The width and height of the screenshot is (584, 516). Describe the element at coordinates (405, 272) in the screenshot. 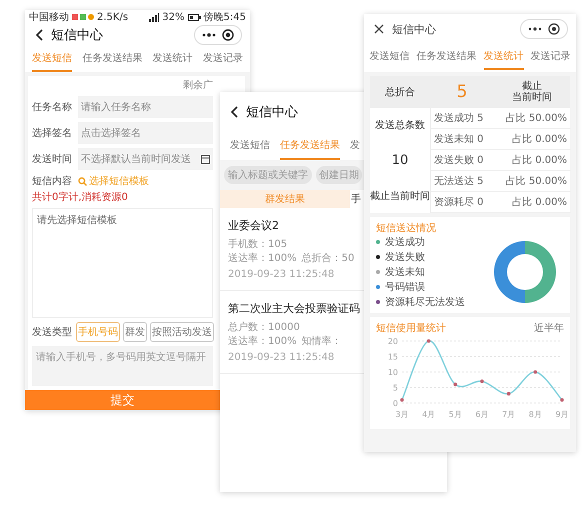

I see `legend-label: 发送未知` at that location.